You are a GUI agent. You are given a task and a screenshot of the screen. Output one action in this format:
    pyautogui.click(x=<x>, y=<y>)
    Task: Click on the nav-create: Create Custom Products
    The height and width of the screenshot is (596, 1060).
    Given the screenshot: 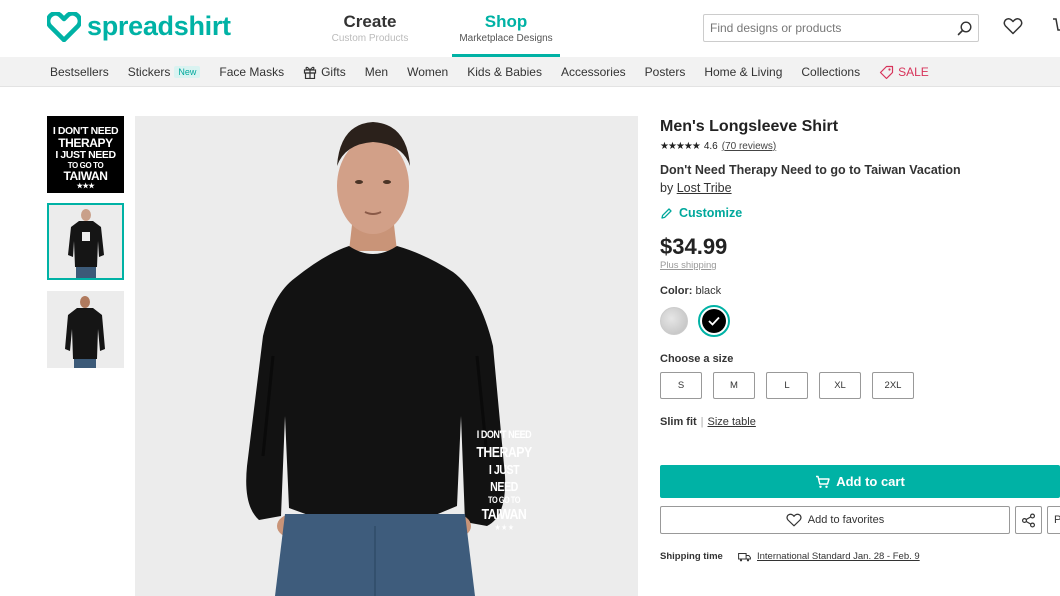 What is the action you would take?
    pyautogui.click(x=370, y=28)
    